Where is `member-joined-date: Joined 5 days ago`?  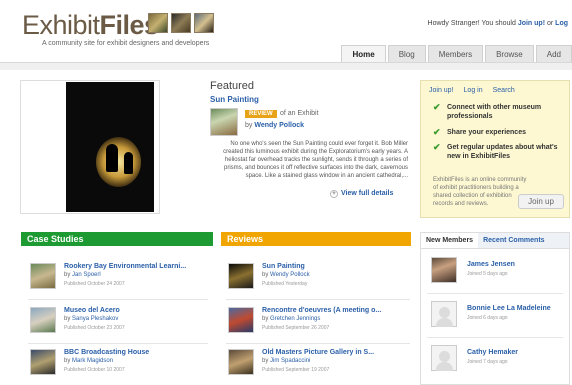
member-joined-date: Joined 5 days ago is located at coordinates (487, 274).